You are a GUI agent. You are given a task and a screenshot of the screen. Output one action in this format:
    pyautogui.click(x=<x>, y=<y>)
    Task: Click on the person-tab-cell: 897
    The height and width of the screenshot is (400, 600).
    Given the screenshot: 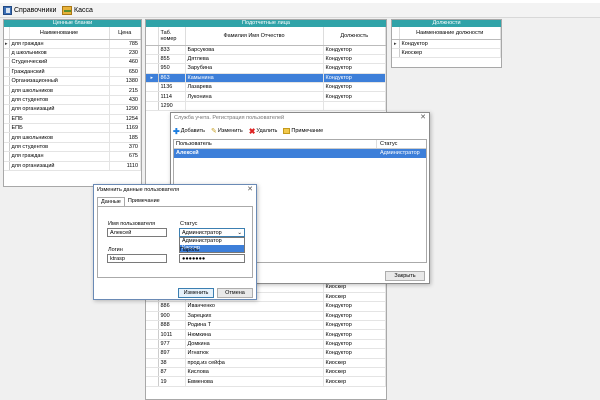 What is the action you would take?
    pyautogui.click(x=172, y=353)
    